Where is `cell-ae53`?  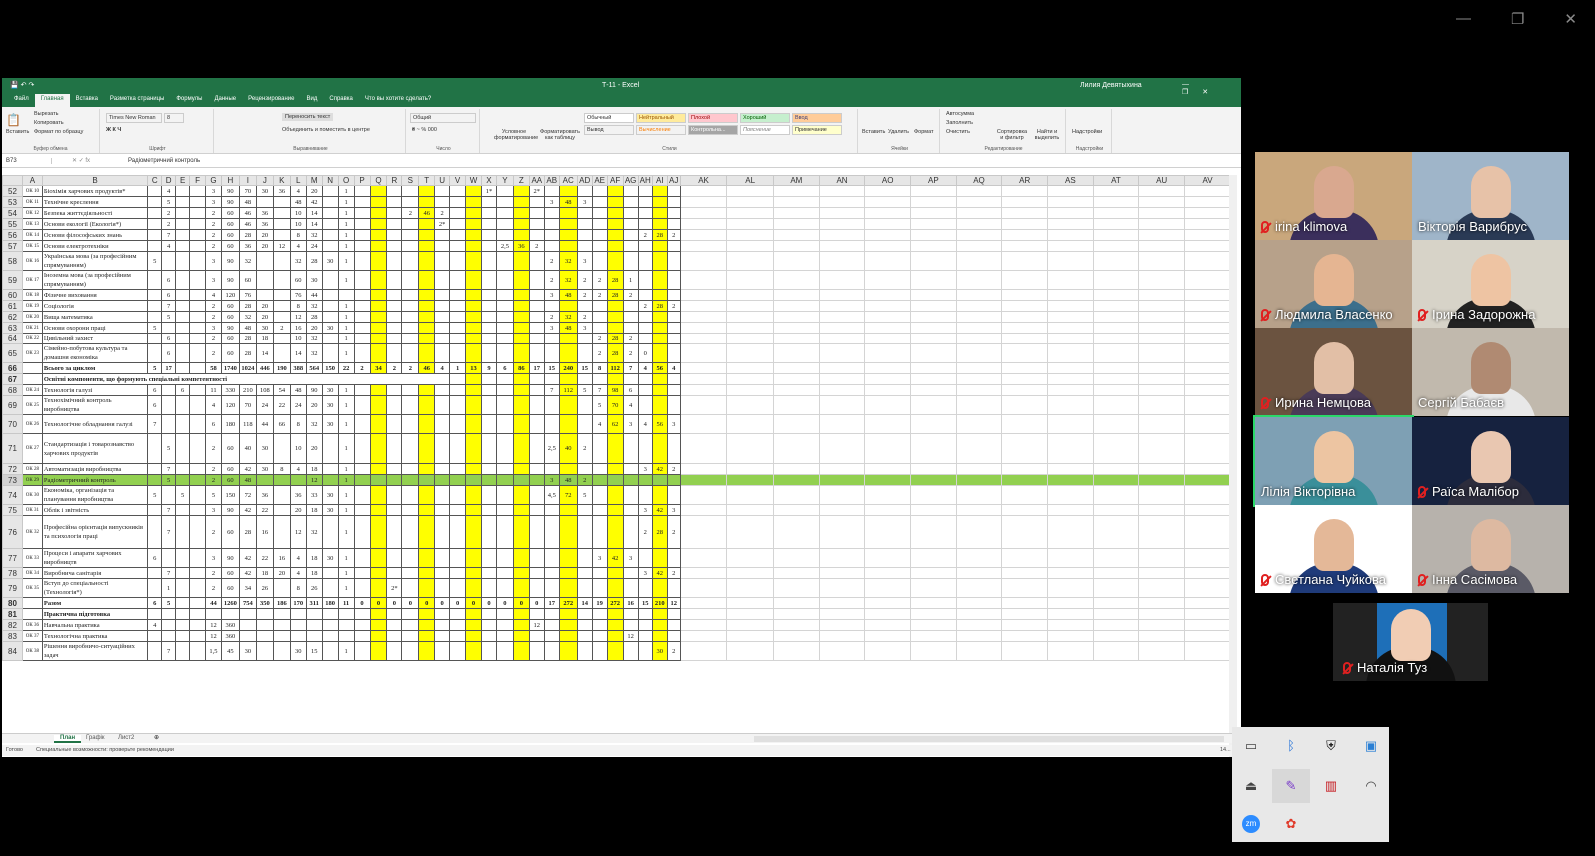
cell-ae53 is located at coordinates (599, 202).